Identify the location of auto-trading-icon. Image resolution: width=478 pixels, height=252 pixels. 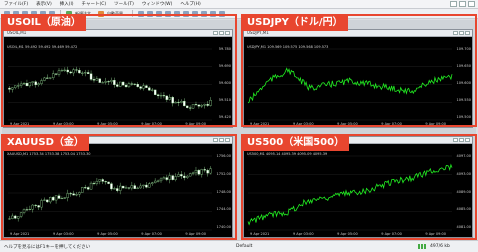
(101, 13).